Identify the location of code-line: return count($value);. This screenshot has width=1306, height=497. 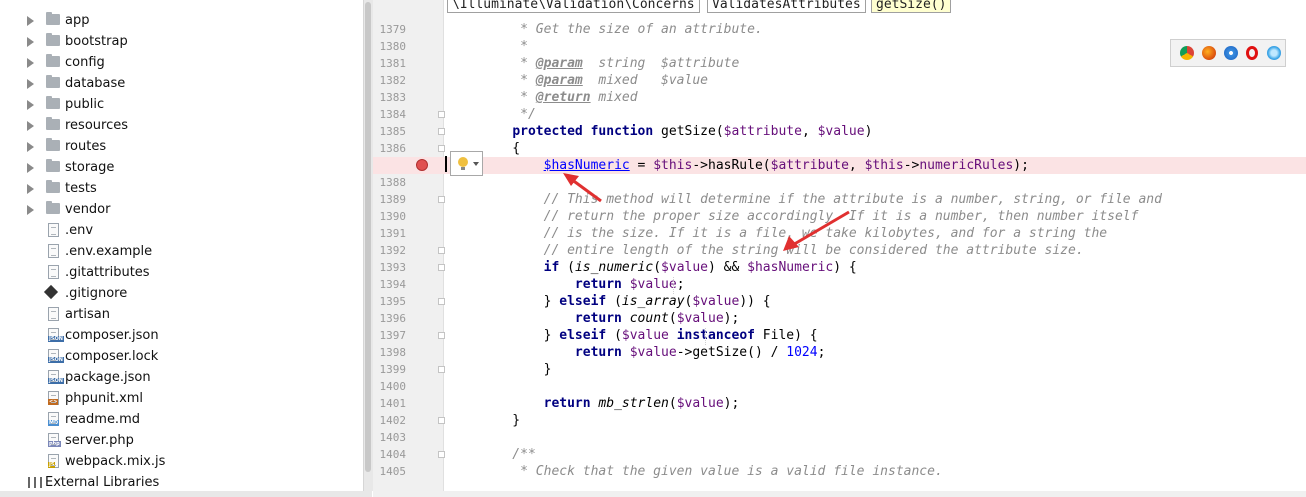
(657, 318).